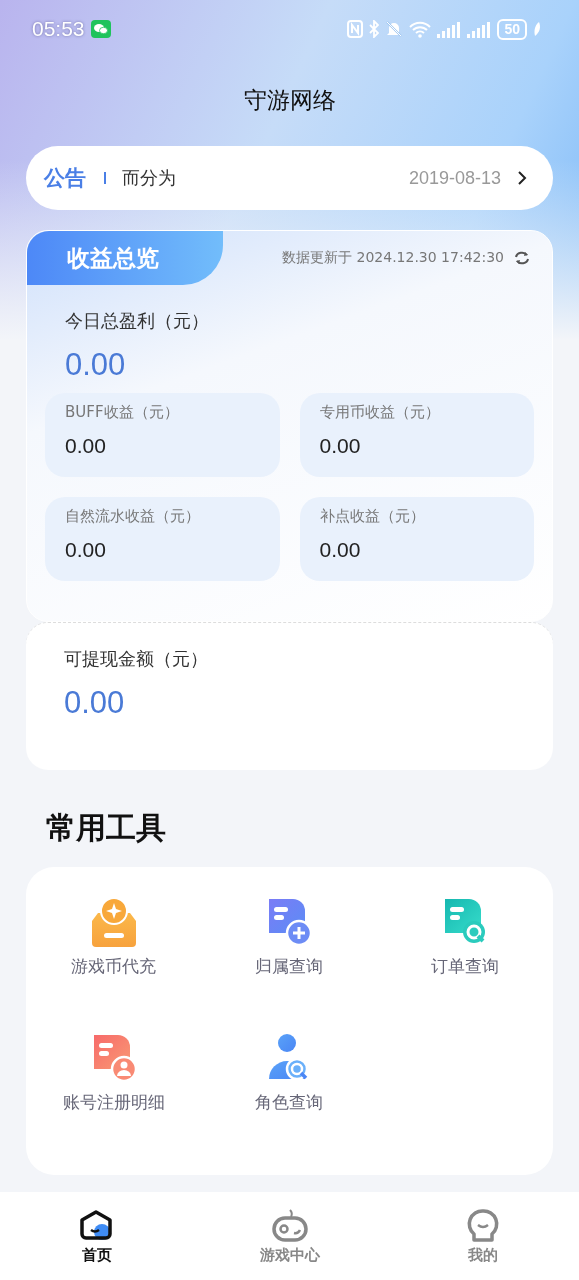  What do you see at coordinates (465, 936) in the screenshot?
I see `tool-button: 订单查询` at bounding box center [465, 936].